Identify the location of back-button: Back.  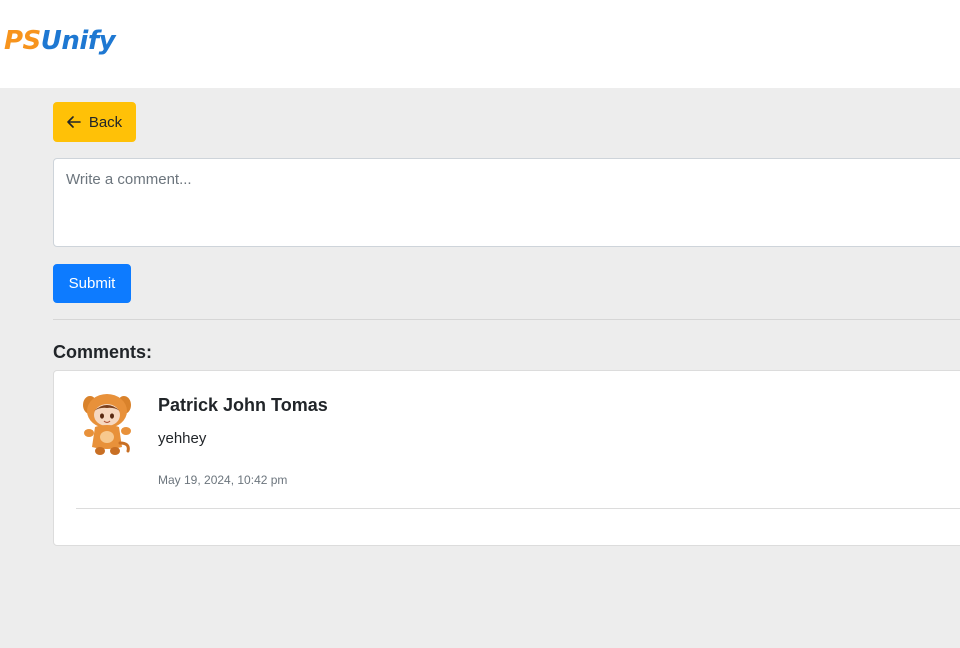
(94, 122).